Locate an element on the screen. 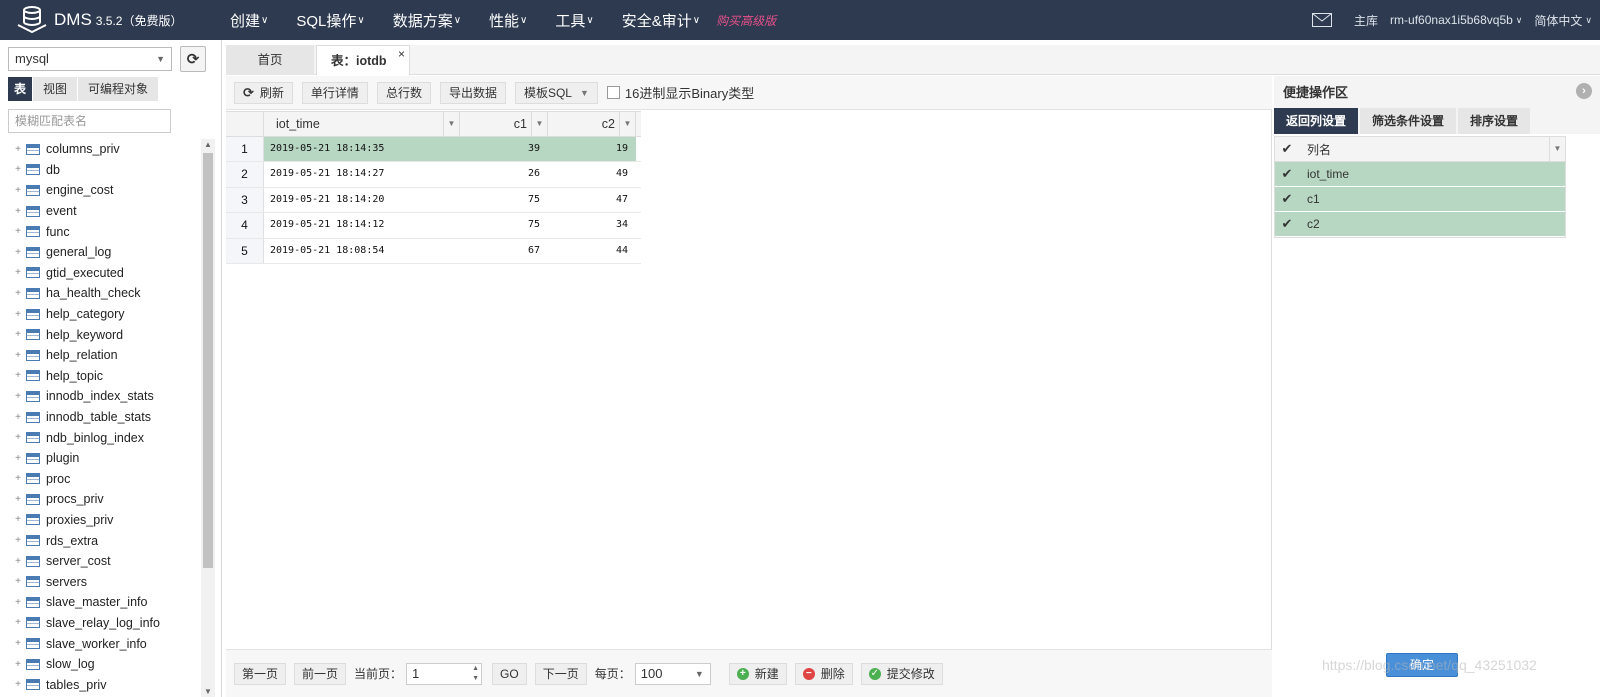 Image resolution: width=1600 pixels, height=697 pixels. tab-sort-settings: 排序设置 is located at coordinates (1494, 121).